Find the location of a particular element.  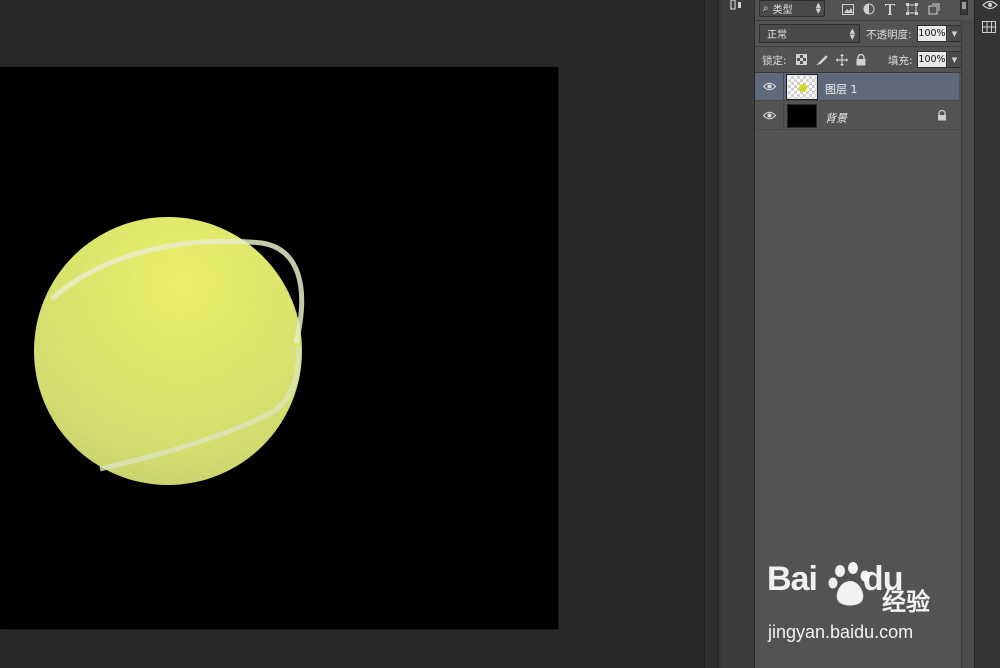

filter-kind-label: 类型 is located at coordinates (782, 10).